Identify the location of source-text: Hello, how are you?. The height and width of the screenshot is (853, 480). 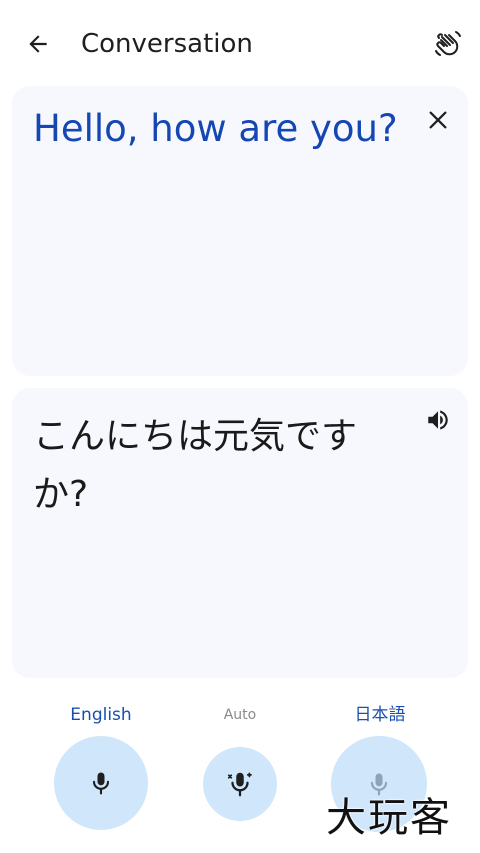
(218, 129).